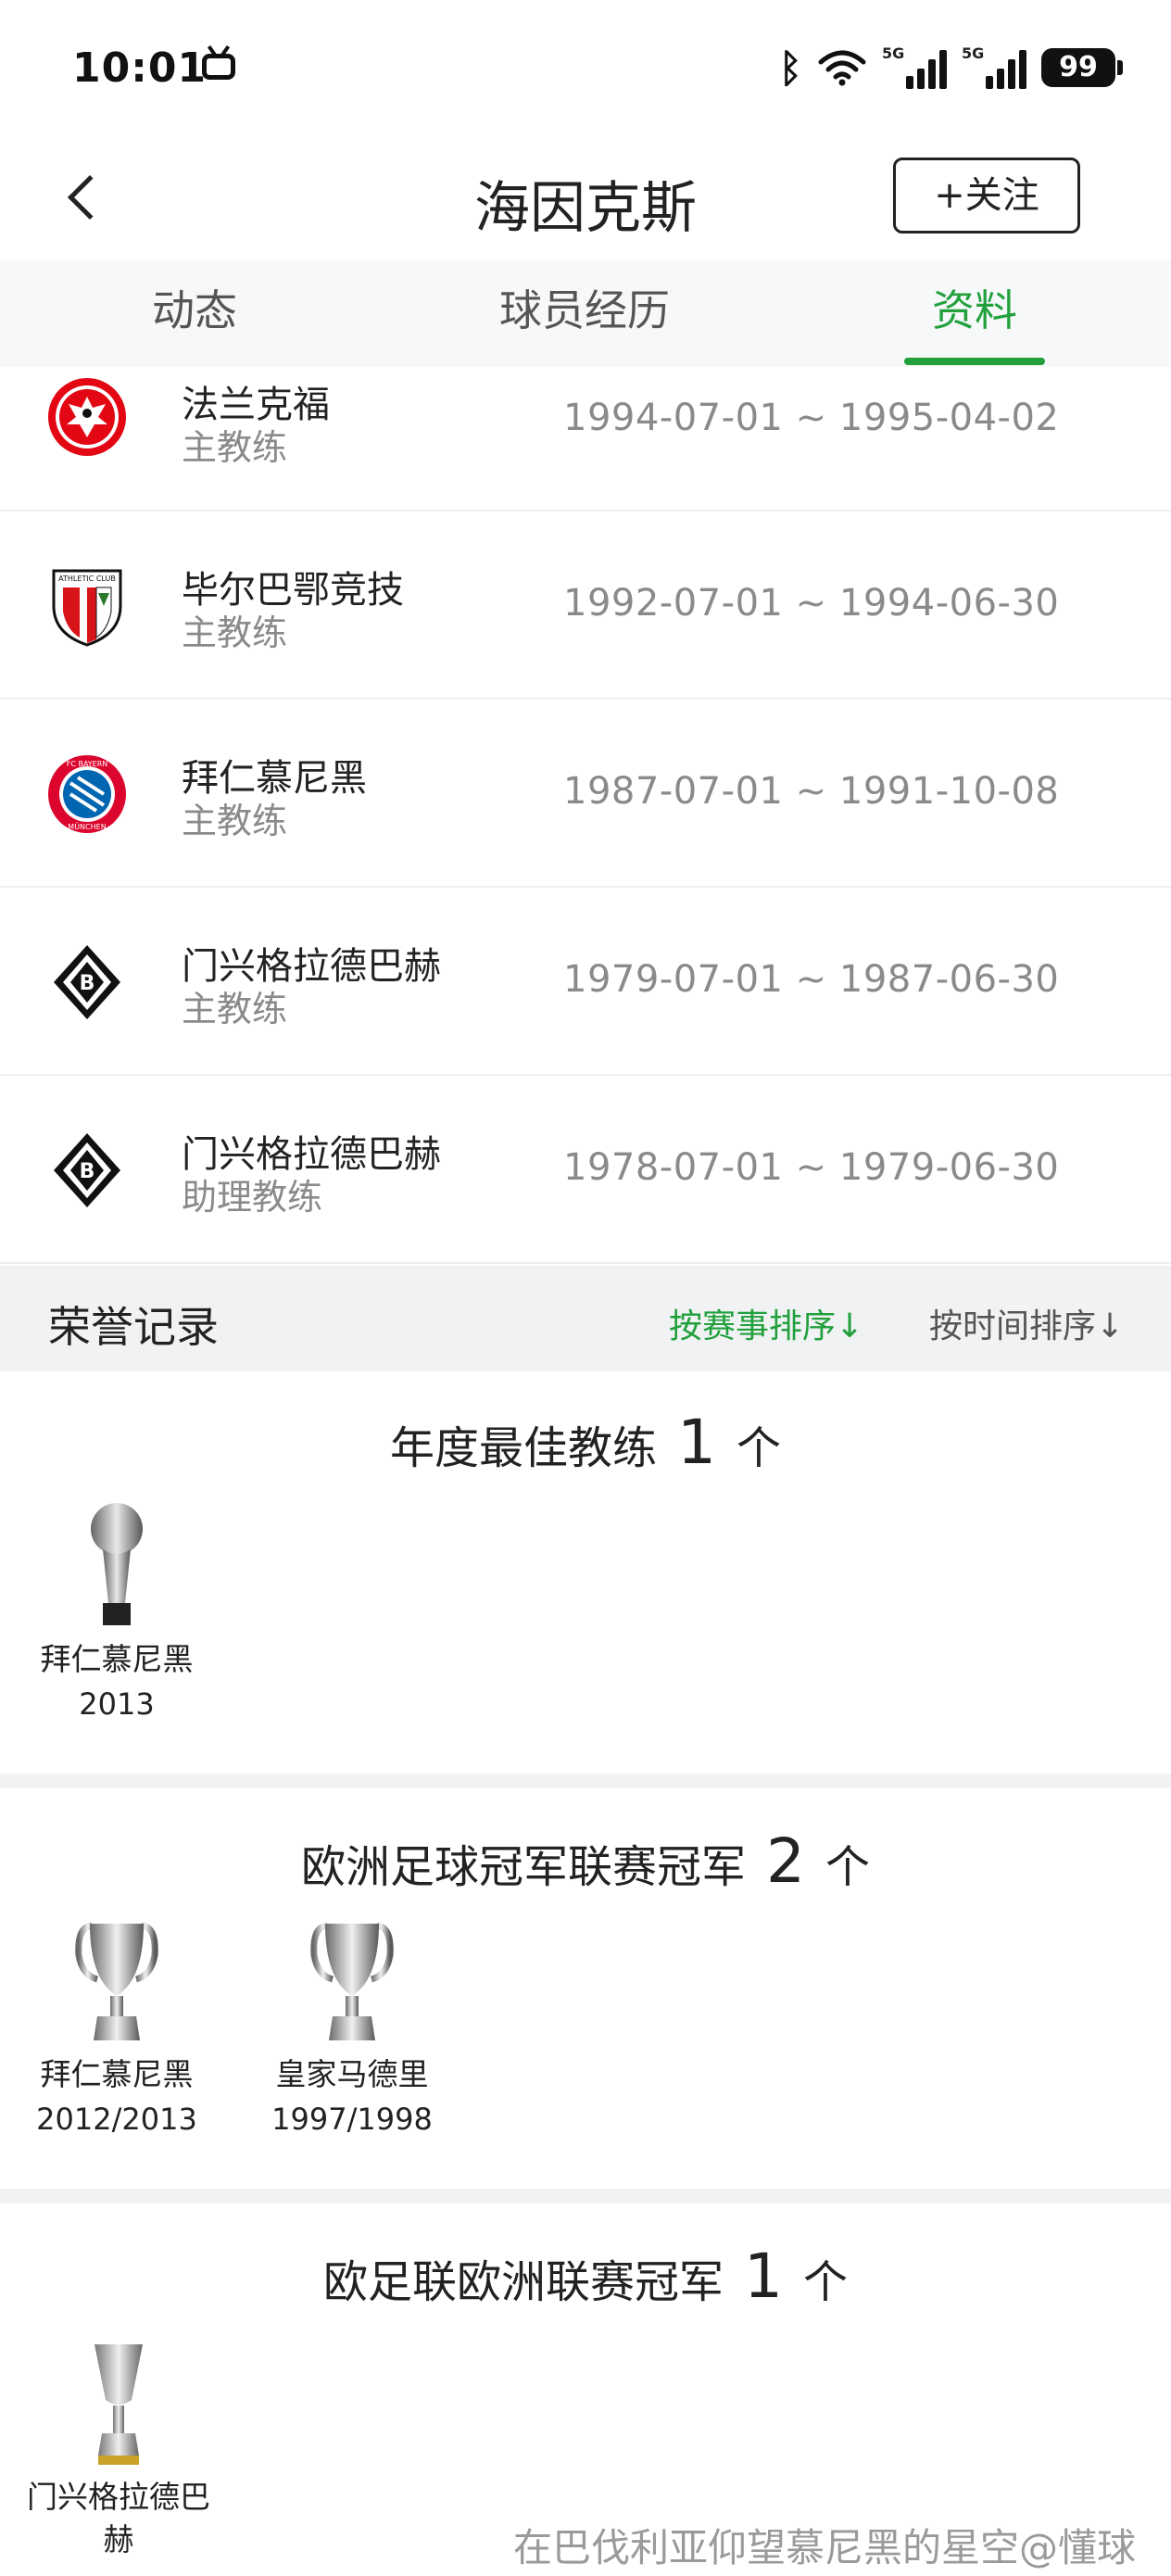 The height and width of the screenshot is (2576, 1171). I want to click on trophy-team: 门兴格拉德巴赫, so click(119, 2518).